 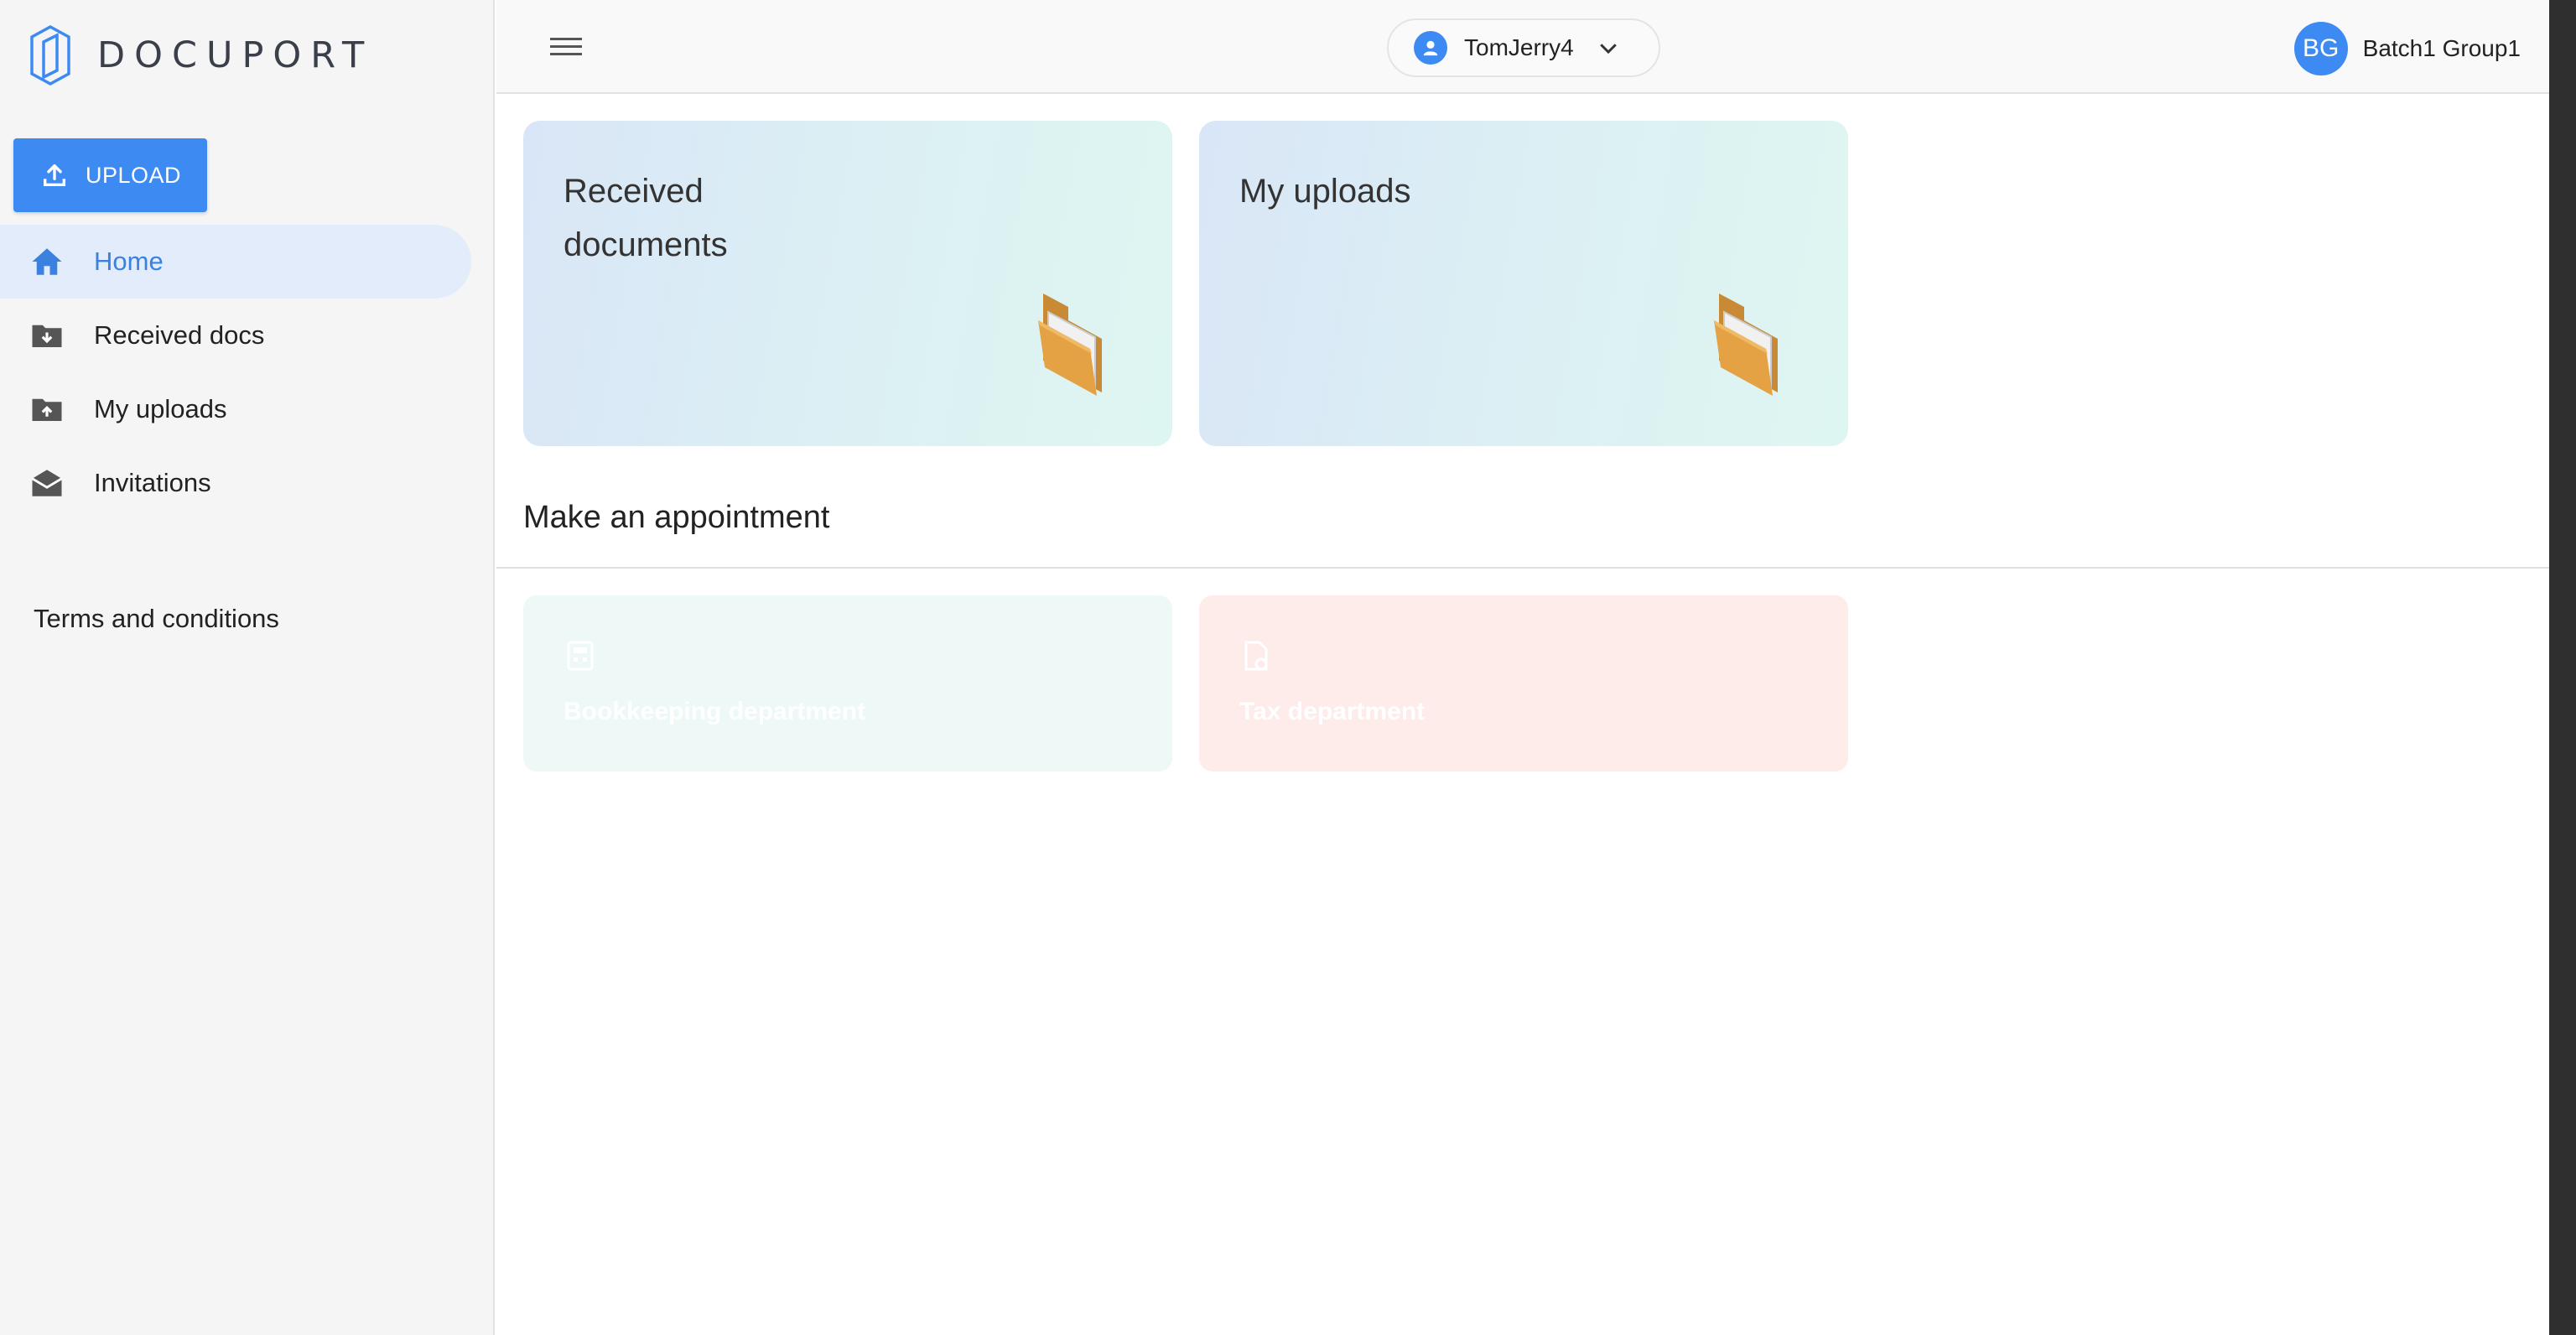 I want to click on top-bar: TomJerry4 BG Batch1 Group1, so click(x=1522, y=47).